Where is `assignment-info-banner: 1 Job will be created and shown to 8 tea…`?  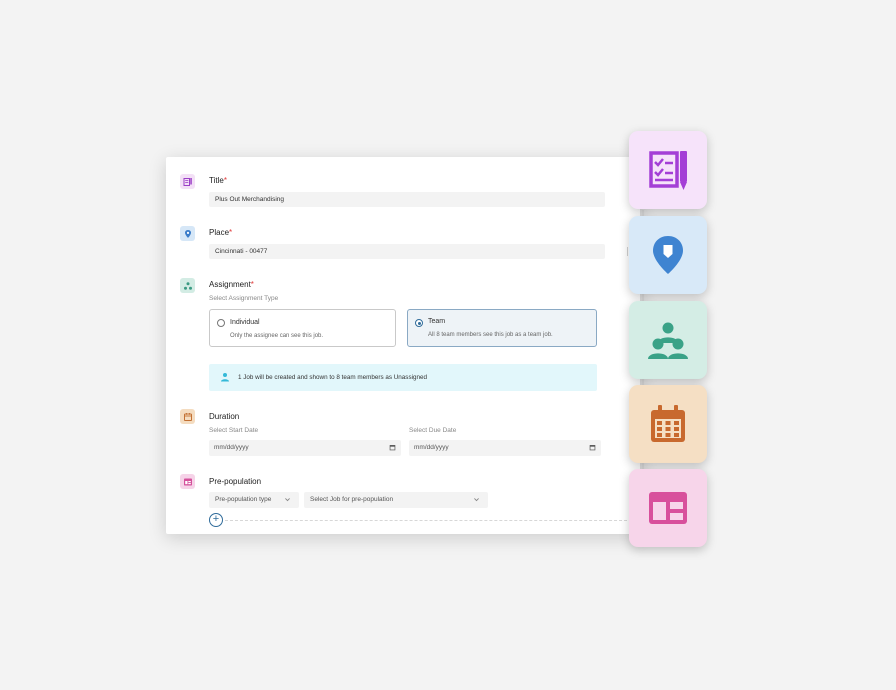 assignment-info-banner: 1 Job will be created and shown to 8 tea… is located at coordinates (403, 377).